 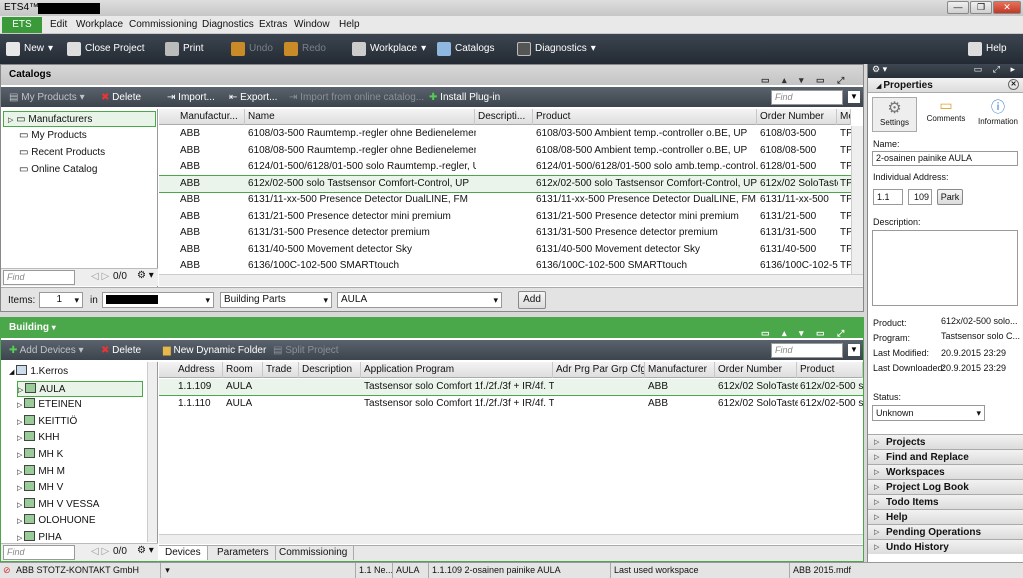 I want to click on status-dropdown: ▾, so click(x=167, y=570).